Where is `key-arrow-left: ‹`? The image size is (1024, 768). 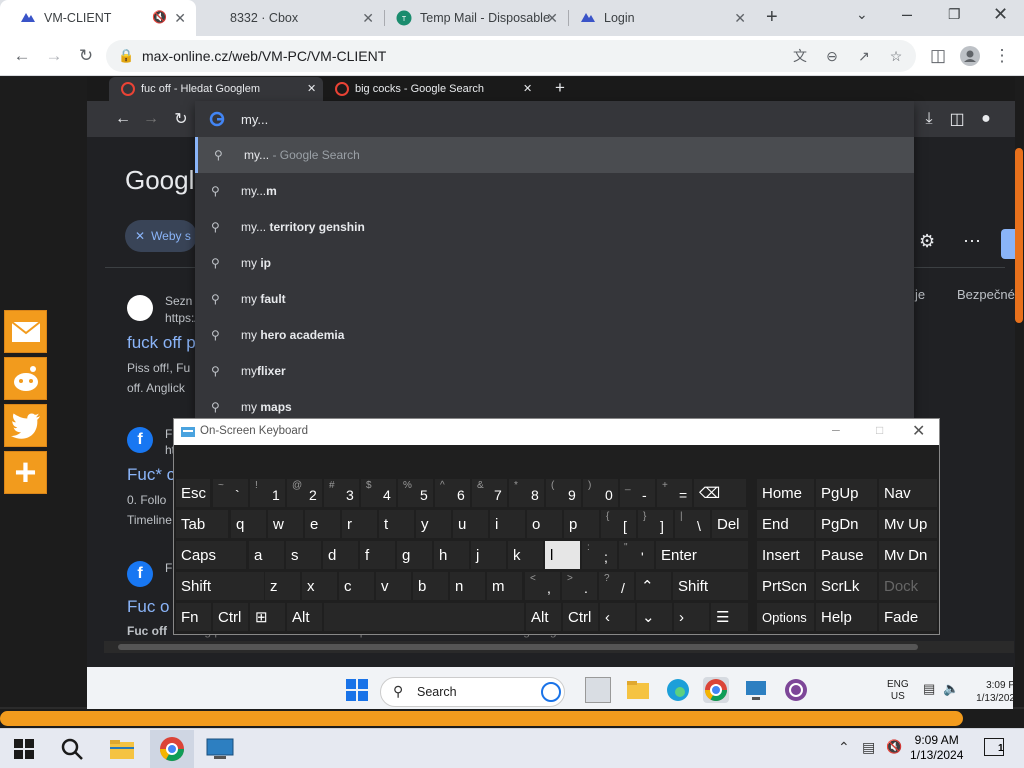 key-arrow-left: ‹ is located at coordinates (617, 617).